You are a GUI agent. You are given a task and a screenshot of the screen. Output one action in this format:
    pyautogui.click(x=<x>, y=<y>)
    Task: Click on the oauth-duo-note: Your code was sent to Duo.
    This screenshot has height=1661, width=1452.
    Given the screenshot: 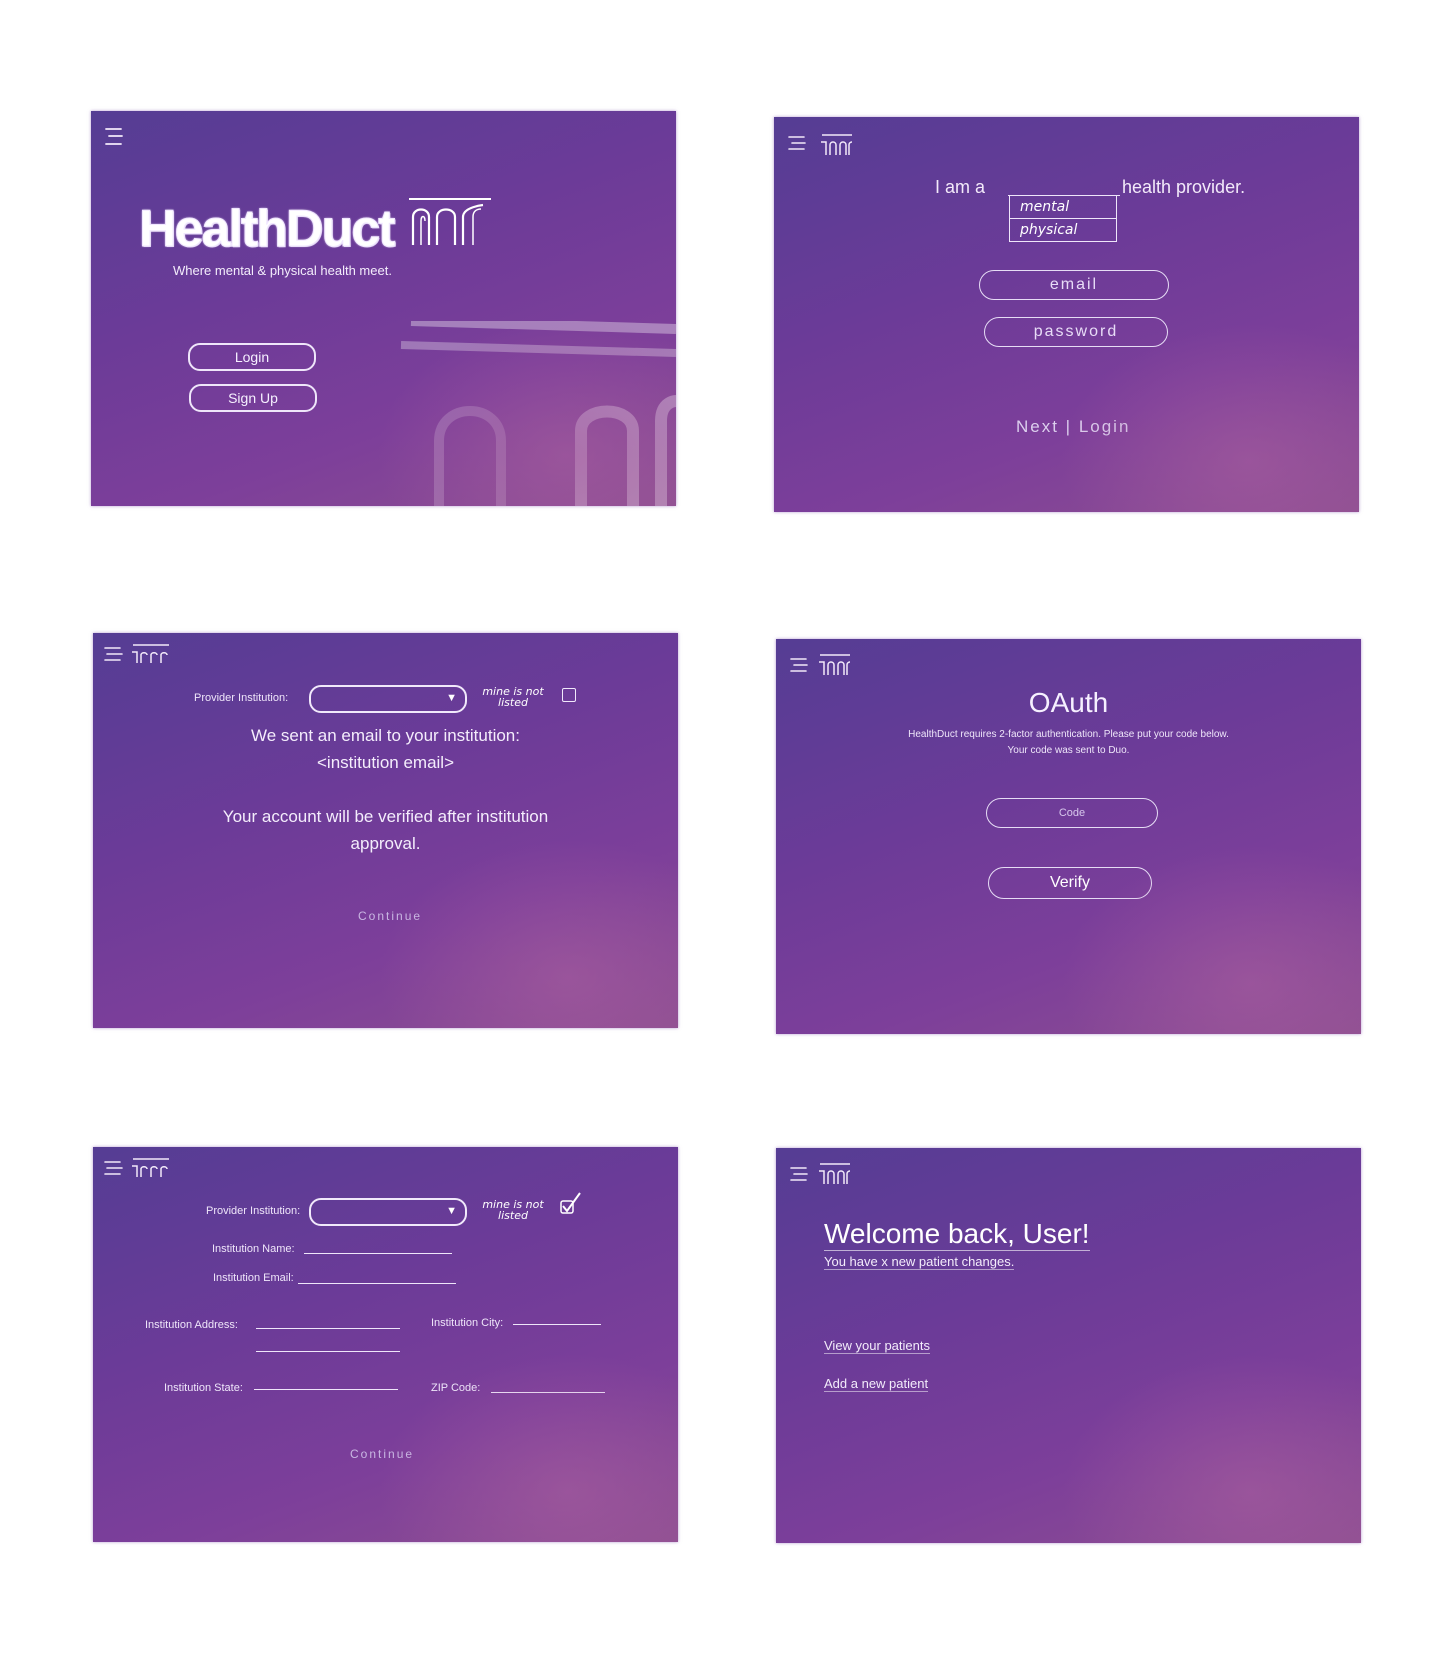 What is the action you would take?
    pyautogui.click(x=1068, y=750)
    